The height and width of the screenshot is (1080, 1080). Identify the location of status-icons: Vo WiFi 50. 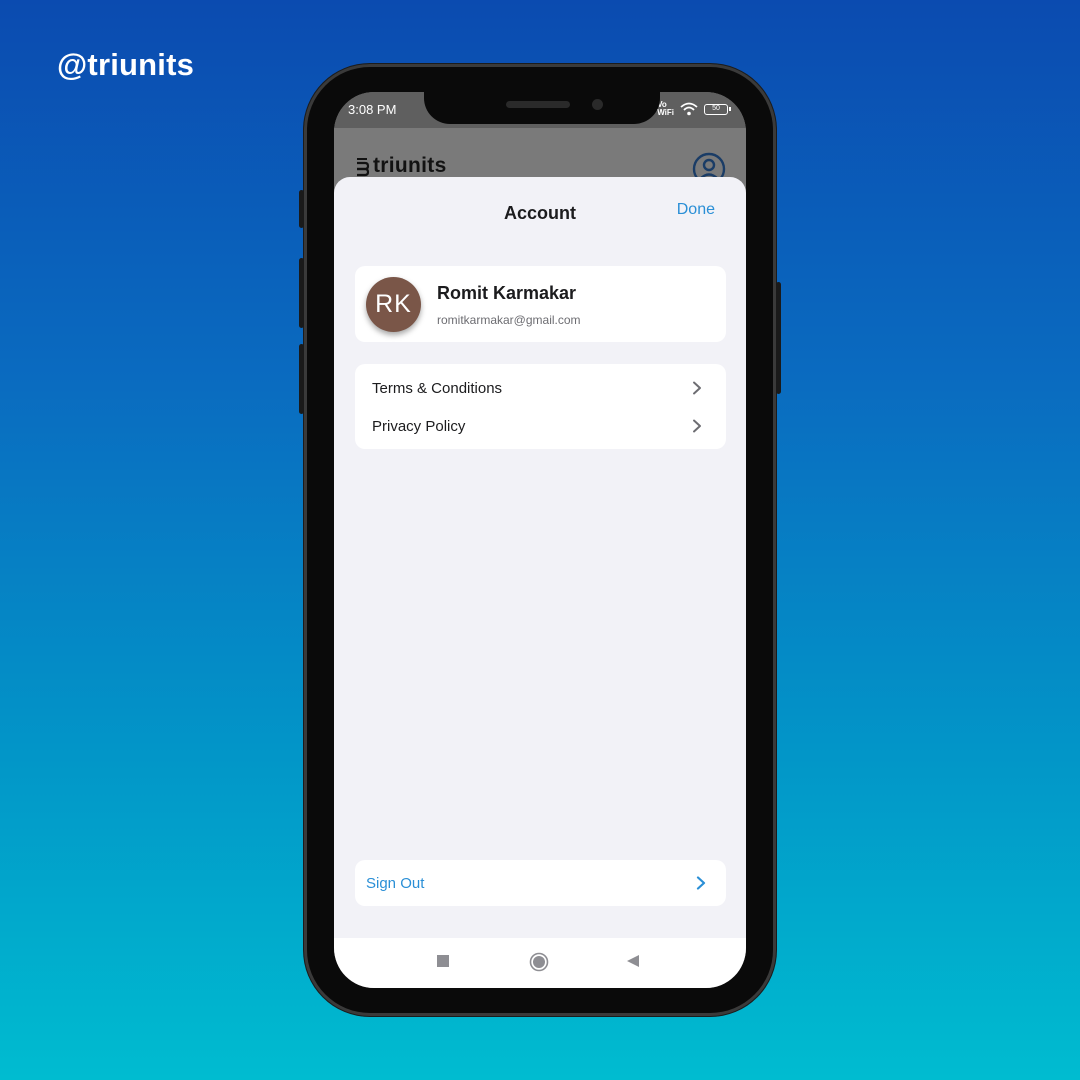
(694, 109).